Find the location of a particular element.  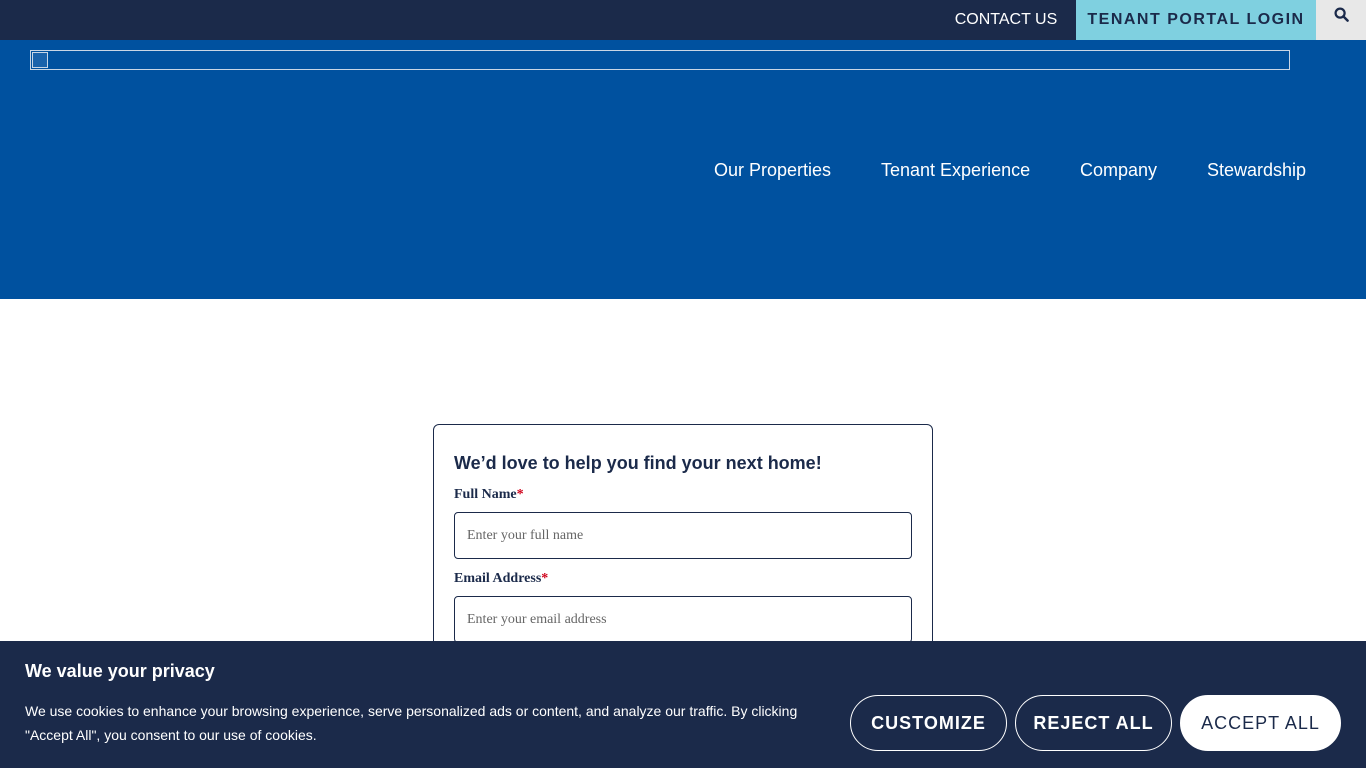

accept-all-button: ACCEPT ALL is located at coordinates (1260, 723).